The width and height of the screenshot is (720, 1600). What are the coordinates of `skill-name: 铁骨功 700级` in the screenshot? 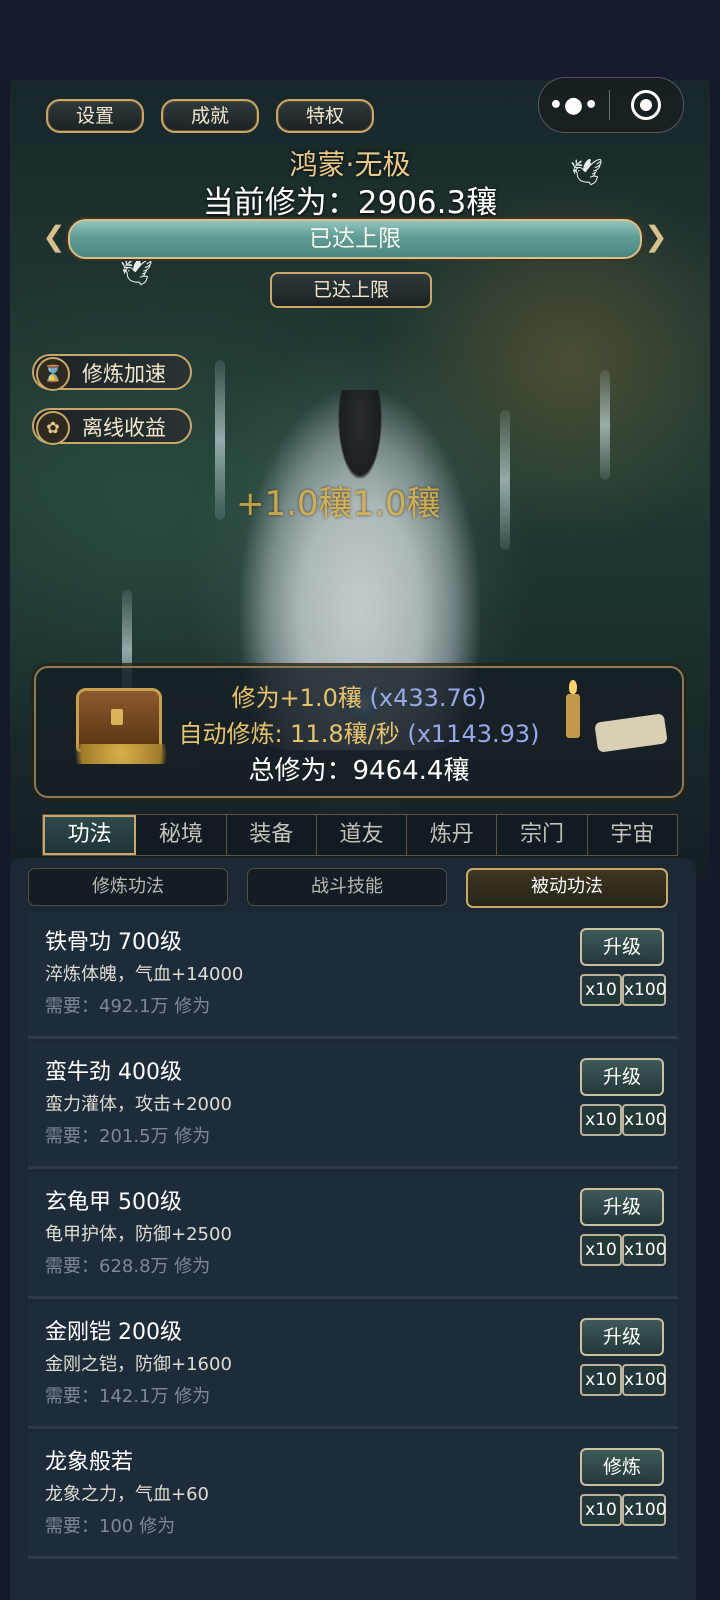 It's located at (113, 942).